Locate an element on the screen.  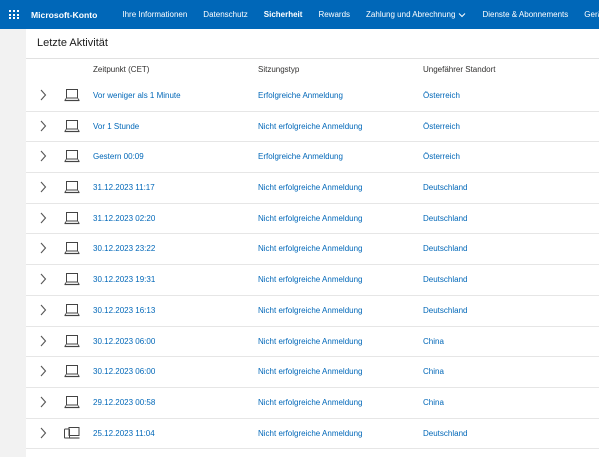
nav-datenschutz: Datenschutz is located at coordinates (225, 14).